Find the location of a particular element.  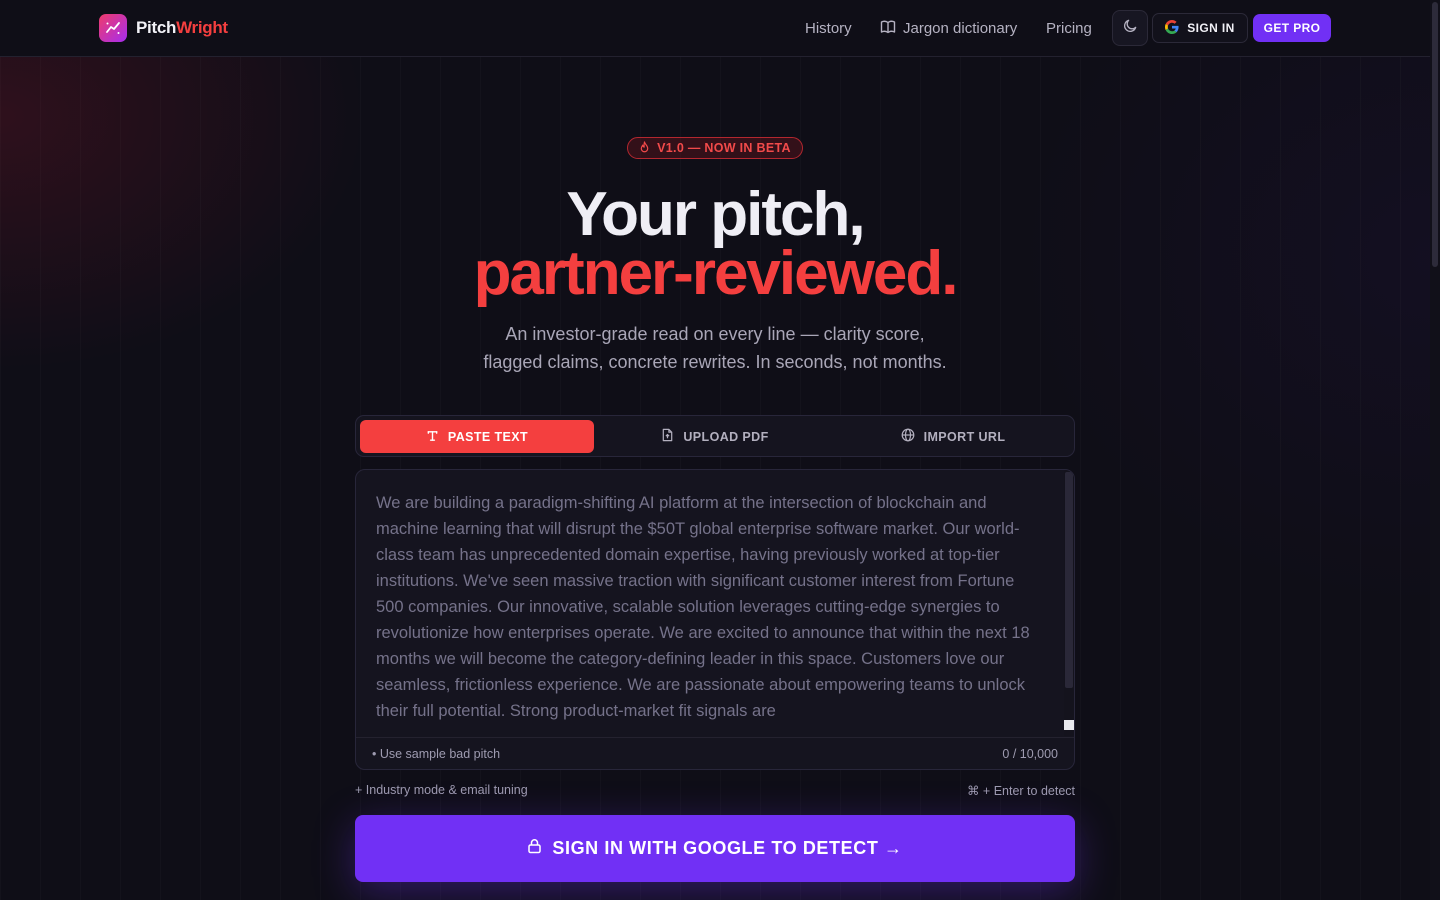

nav-jargon-label: Jargon dictionary is located at coordinates (960, 28).